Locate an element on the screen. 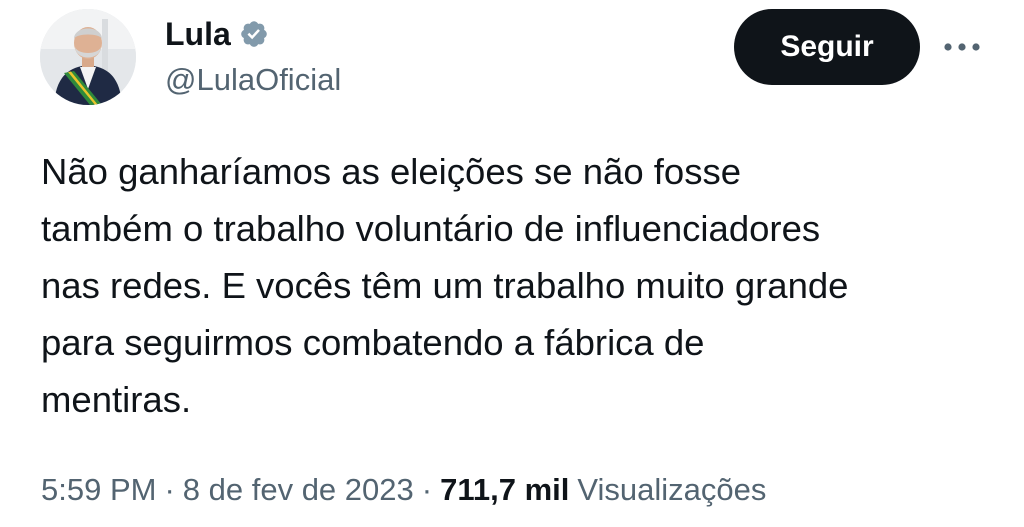 Image resolution: width=1024 pixels, height=527 pixels. views-count: 711,7 mil is located at coordinates (505, 489).